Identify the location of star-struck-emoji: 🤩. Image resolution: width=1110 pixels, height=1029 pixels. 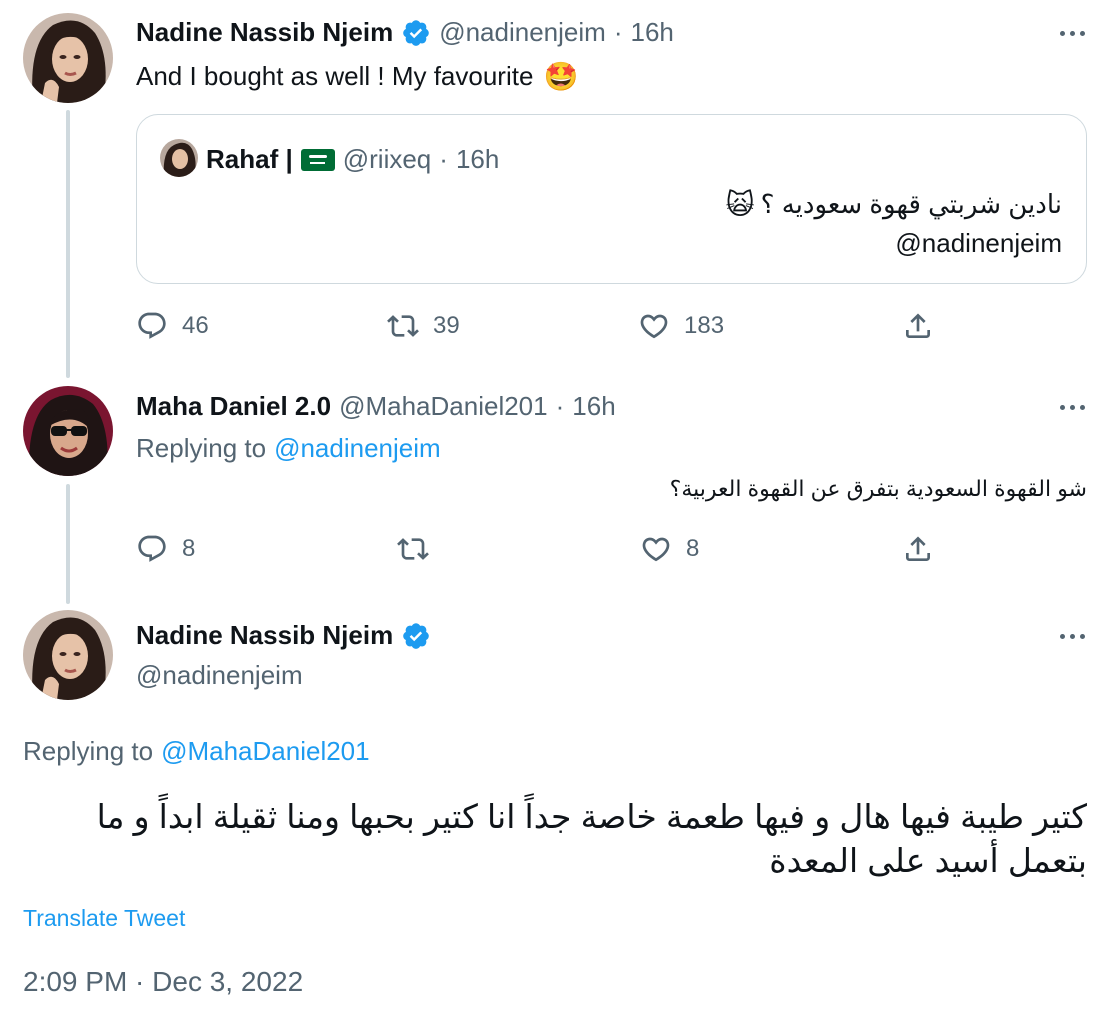
(561, 76).